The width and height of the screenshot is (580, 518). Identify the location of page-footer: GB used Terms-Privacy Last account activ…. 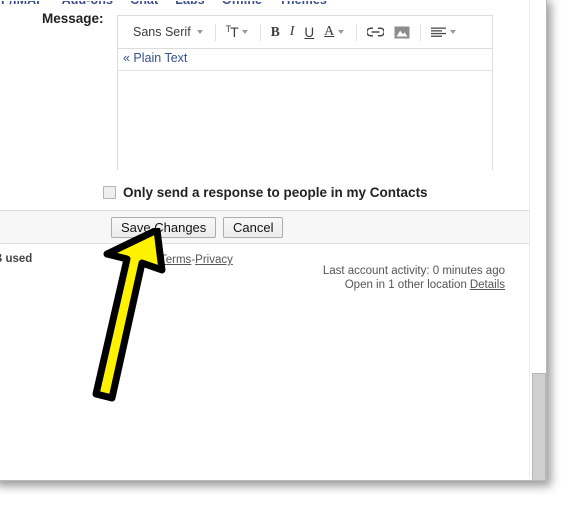
(269, 274).